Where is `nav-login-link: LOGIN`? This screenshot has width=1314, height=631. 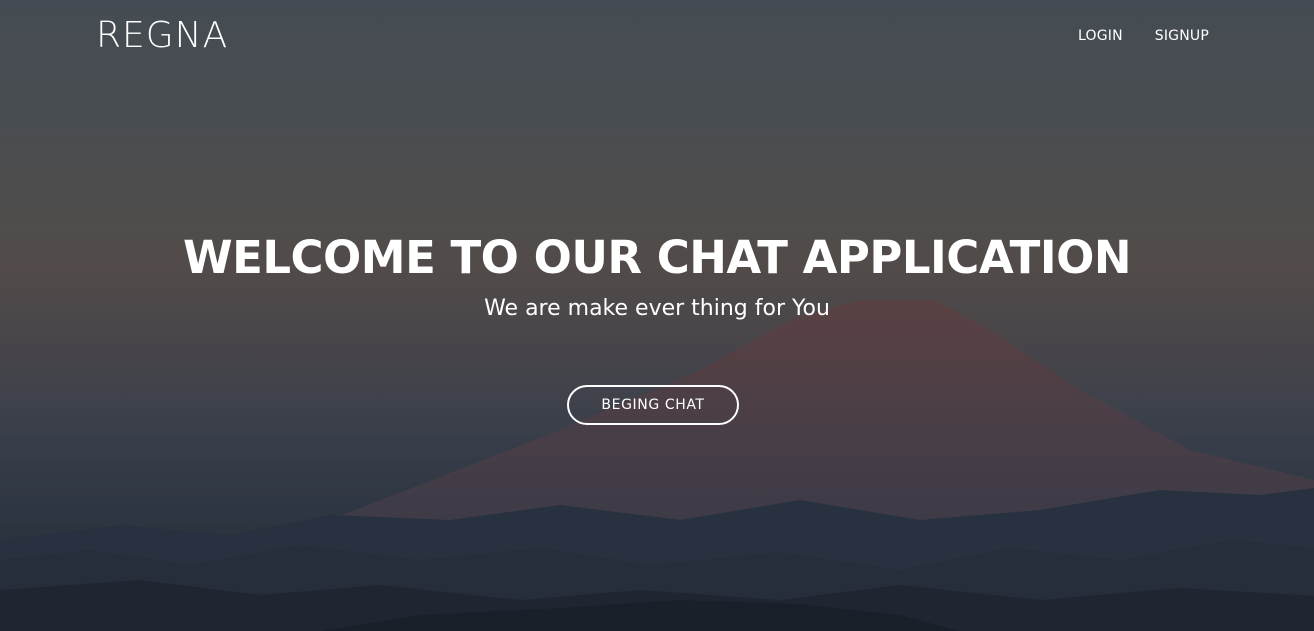 nav-login-link: LOGIN is located at coordinates (1100, 36).